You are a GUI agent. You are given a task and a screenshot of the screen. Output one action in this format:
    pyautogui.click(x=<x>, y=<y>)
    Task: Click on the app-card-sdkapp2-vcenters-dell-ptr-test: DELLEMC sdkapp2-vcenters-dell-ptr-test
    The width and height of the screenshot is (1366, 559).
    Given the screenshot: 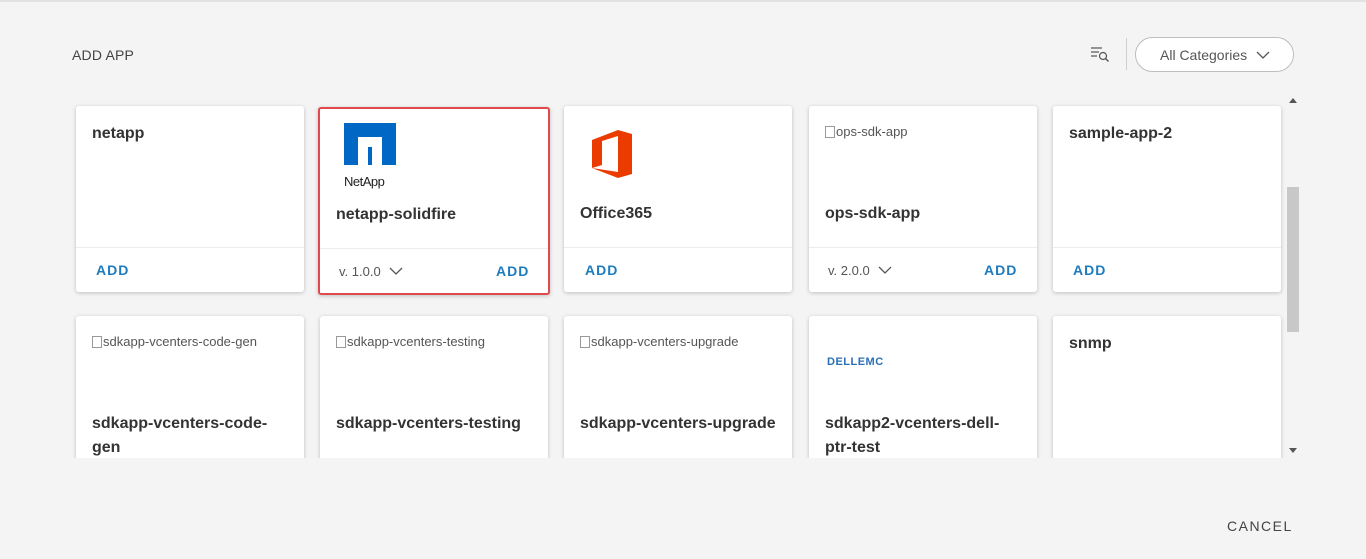 What is the action you would take?
    pyautogui.click(x=923, y=387)
    